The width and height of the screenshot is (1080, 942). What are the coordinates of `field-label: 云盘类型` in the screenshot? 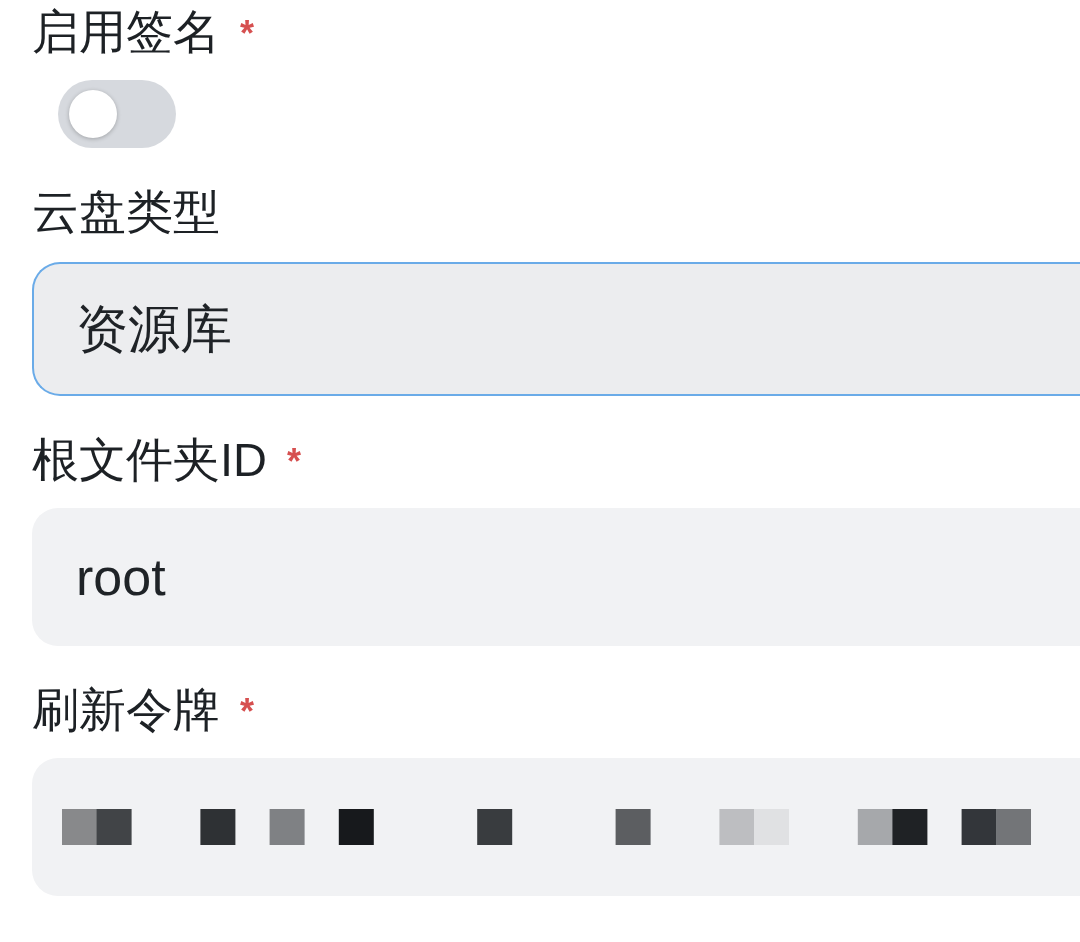 It's located at (126, 212).